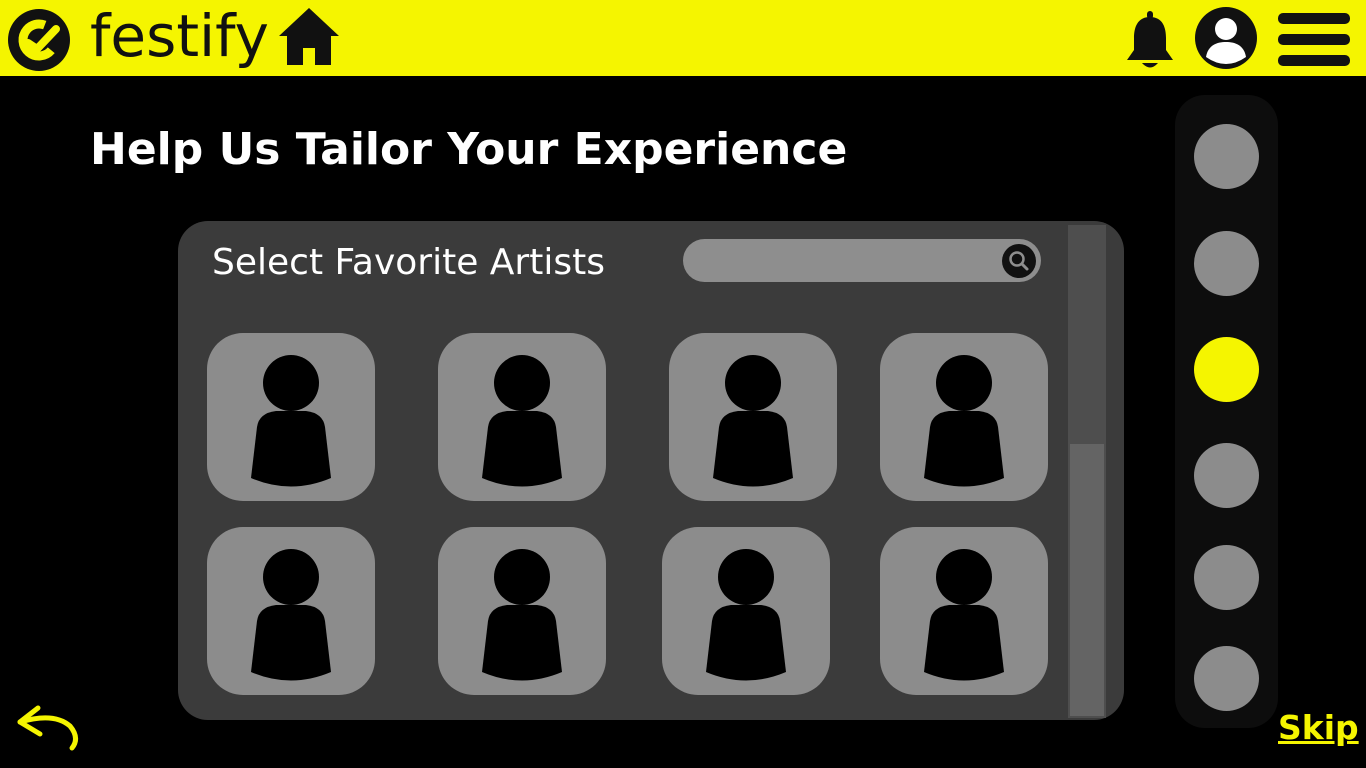 This screenshot has width=1366, height=768. I want to click on bell-icon, so click(1150, 40).